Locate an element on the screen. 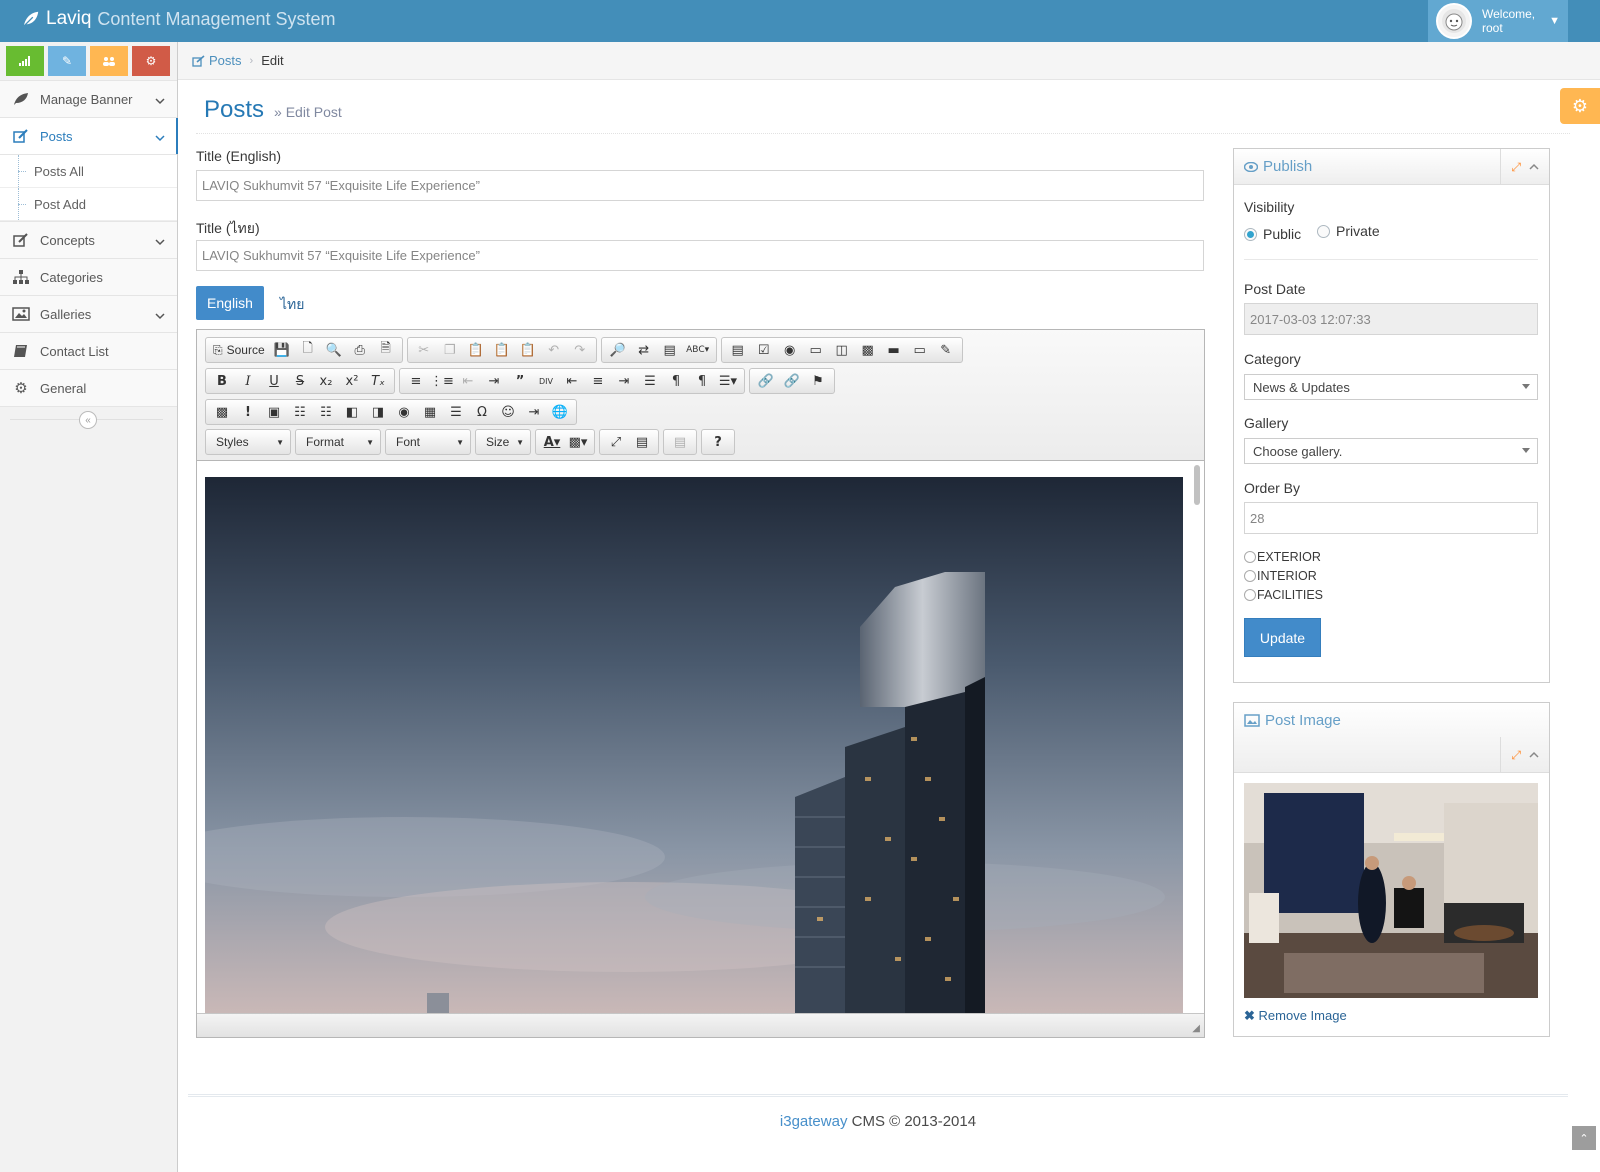  cogs-shortcut-button: ⚙ is located at coordinates (151, 61).